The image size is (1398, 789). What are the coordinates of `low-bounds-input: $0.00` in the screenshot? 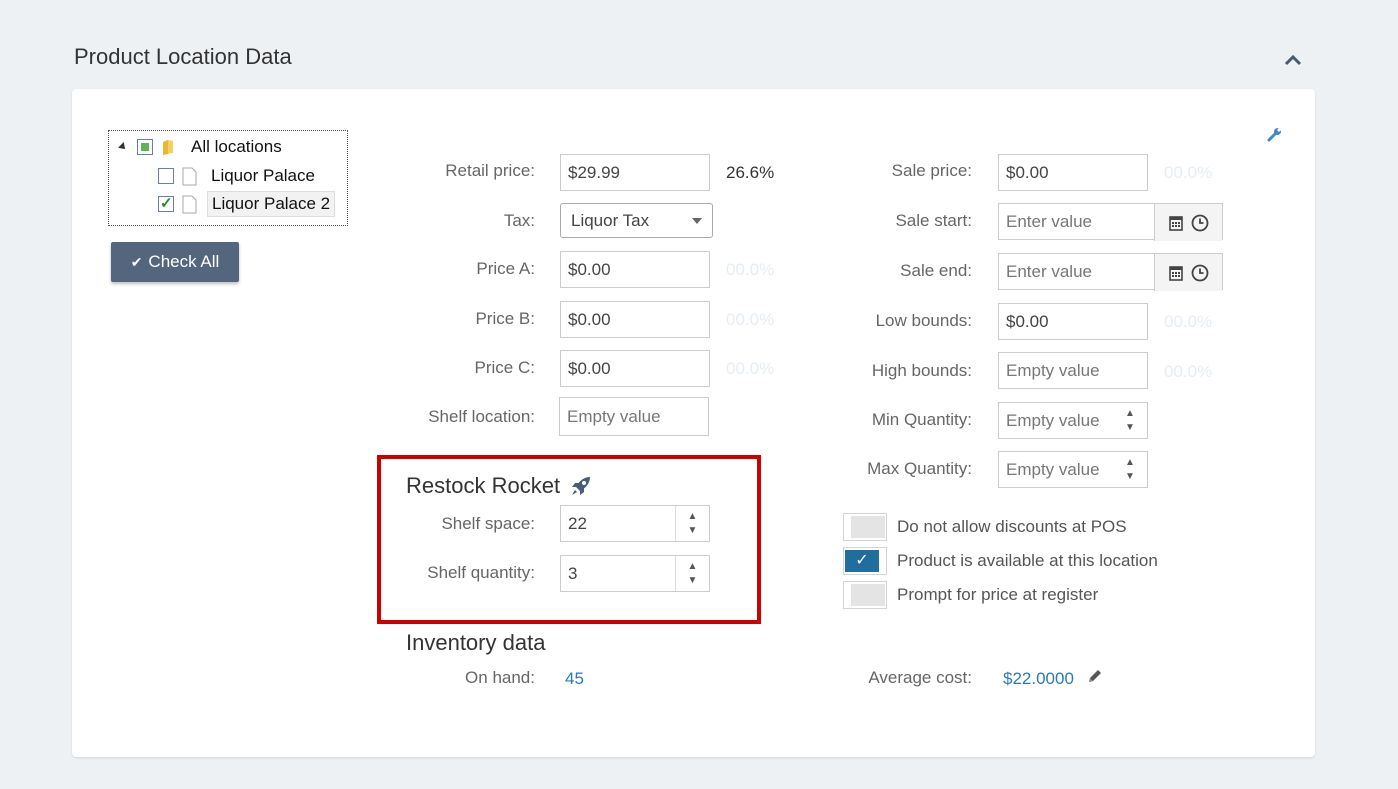 It's located at (1073, 321).